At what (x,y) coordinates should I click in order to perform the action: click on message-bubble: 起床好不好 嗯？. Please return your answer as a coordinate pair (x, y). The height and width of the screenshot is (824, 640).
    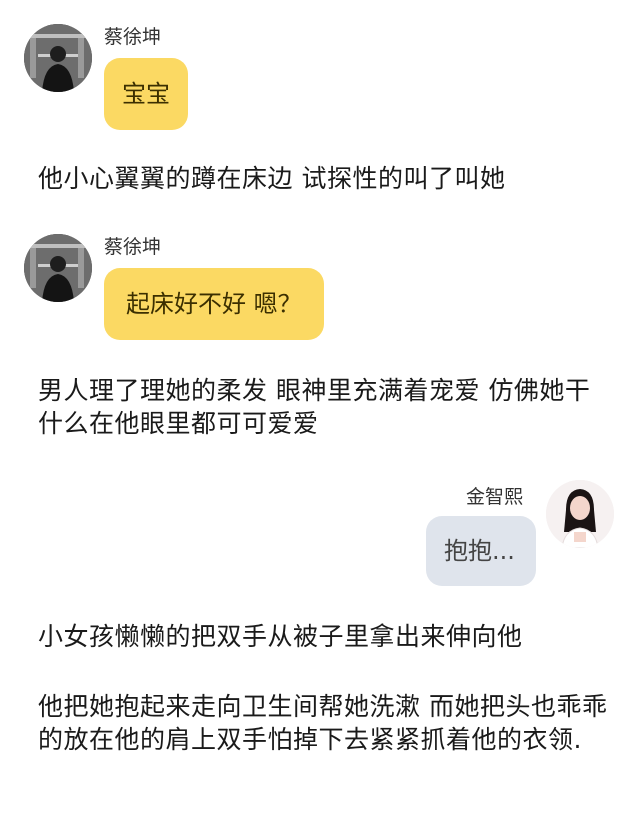
    Looking at the image, I should click on (214, 304).